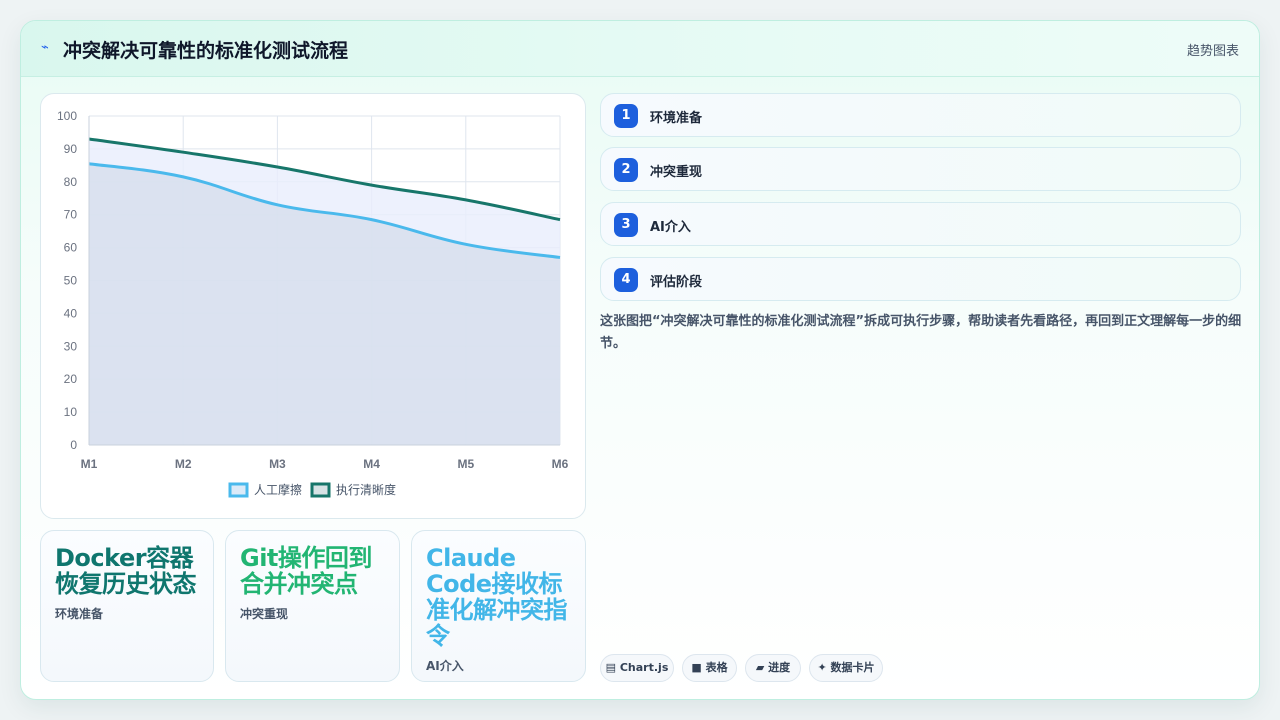 The image size is (1280, 720). Describe the element at coordinates (312, 606) in the screenshot. I see `data-card-2: Git操作回到合并冲突点 冲突重现` at that location.